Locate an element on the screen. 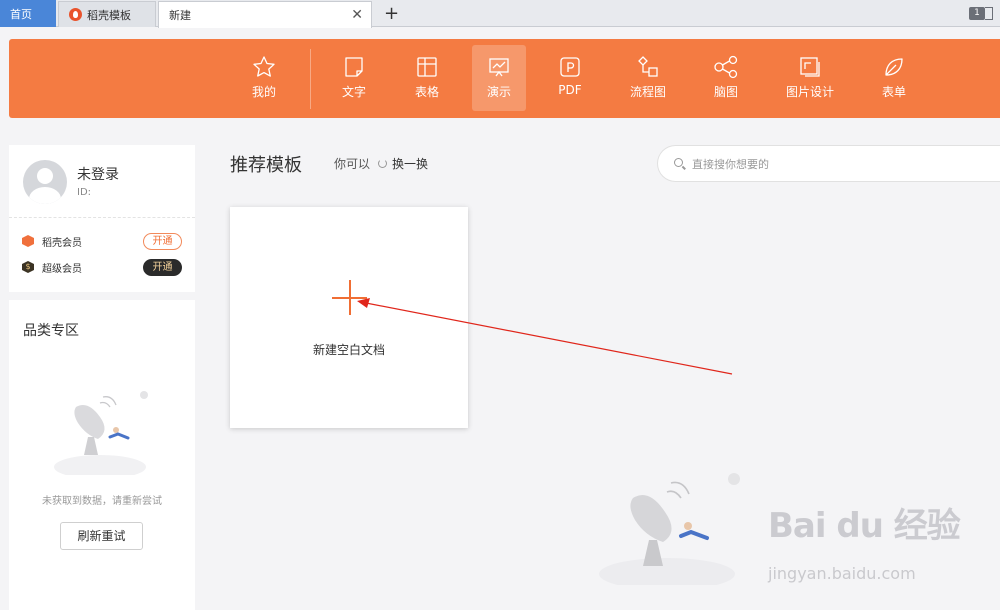 The width and height of the screenshot is (1000, 610). tool-writer-label: 文字 is located at coordinates (353, 92).